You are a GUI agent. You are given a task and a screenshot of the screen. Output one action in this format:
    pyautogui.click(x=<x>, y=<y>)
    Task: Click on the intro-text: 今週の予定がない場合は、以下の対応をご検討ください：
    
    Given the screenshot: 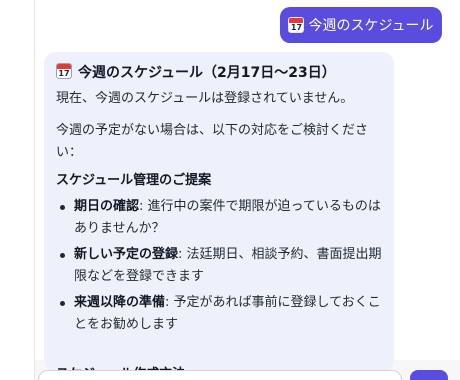 What is the action you would take?
    pyautogui.click(x=212, y=141)
    